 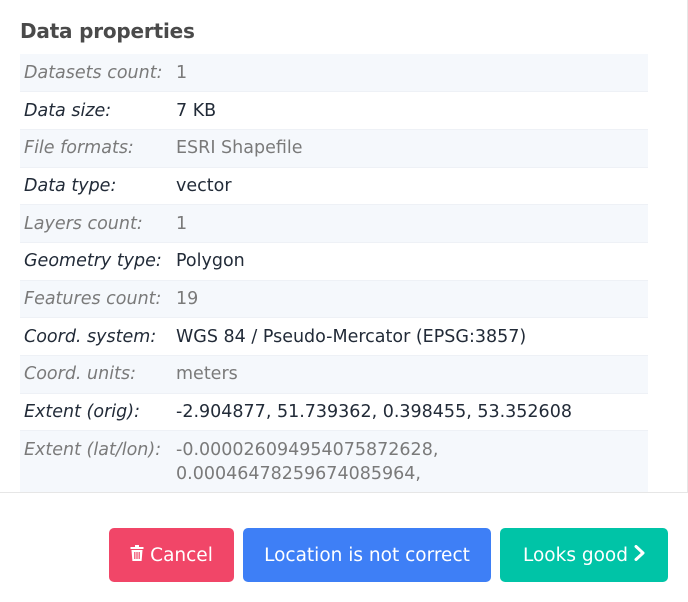 I want to click on table-row: Datasets count: 1, so click(x=334, y=73).